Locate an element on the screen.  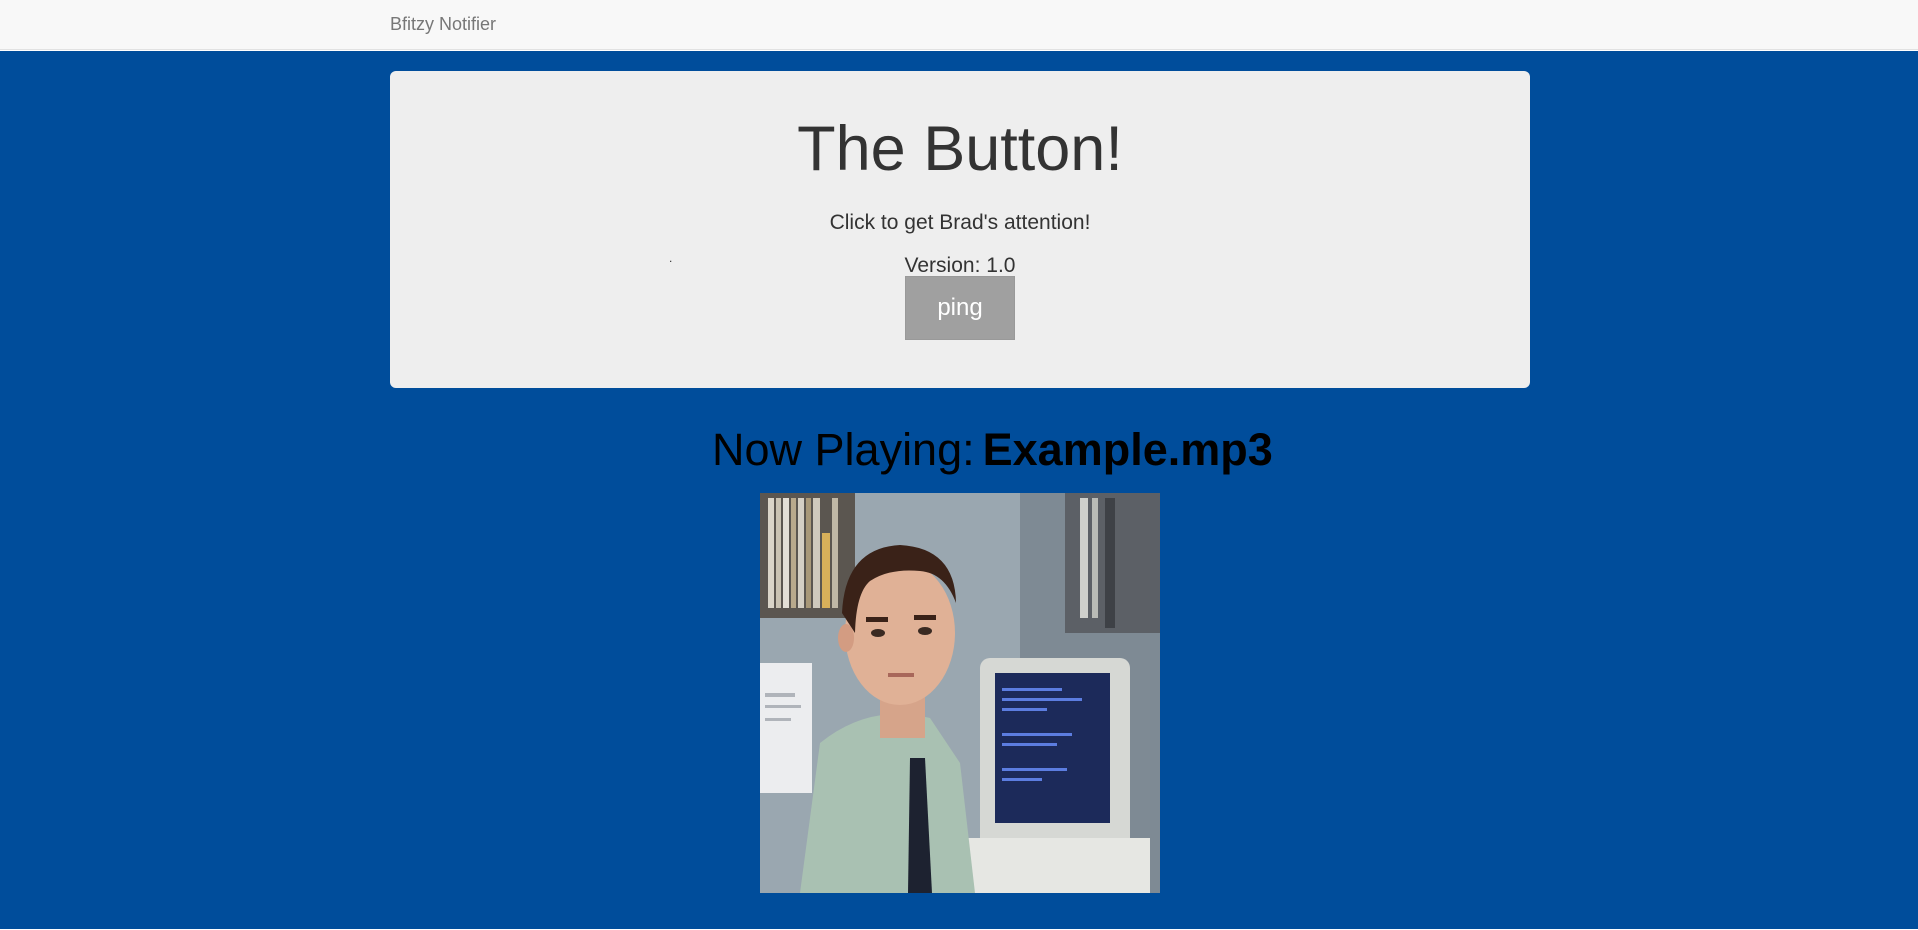
ping-button: ping is located at coordinates (960, 308).